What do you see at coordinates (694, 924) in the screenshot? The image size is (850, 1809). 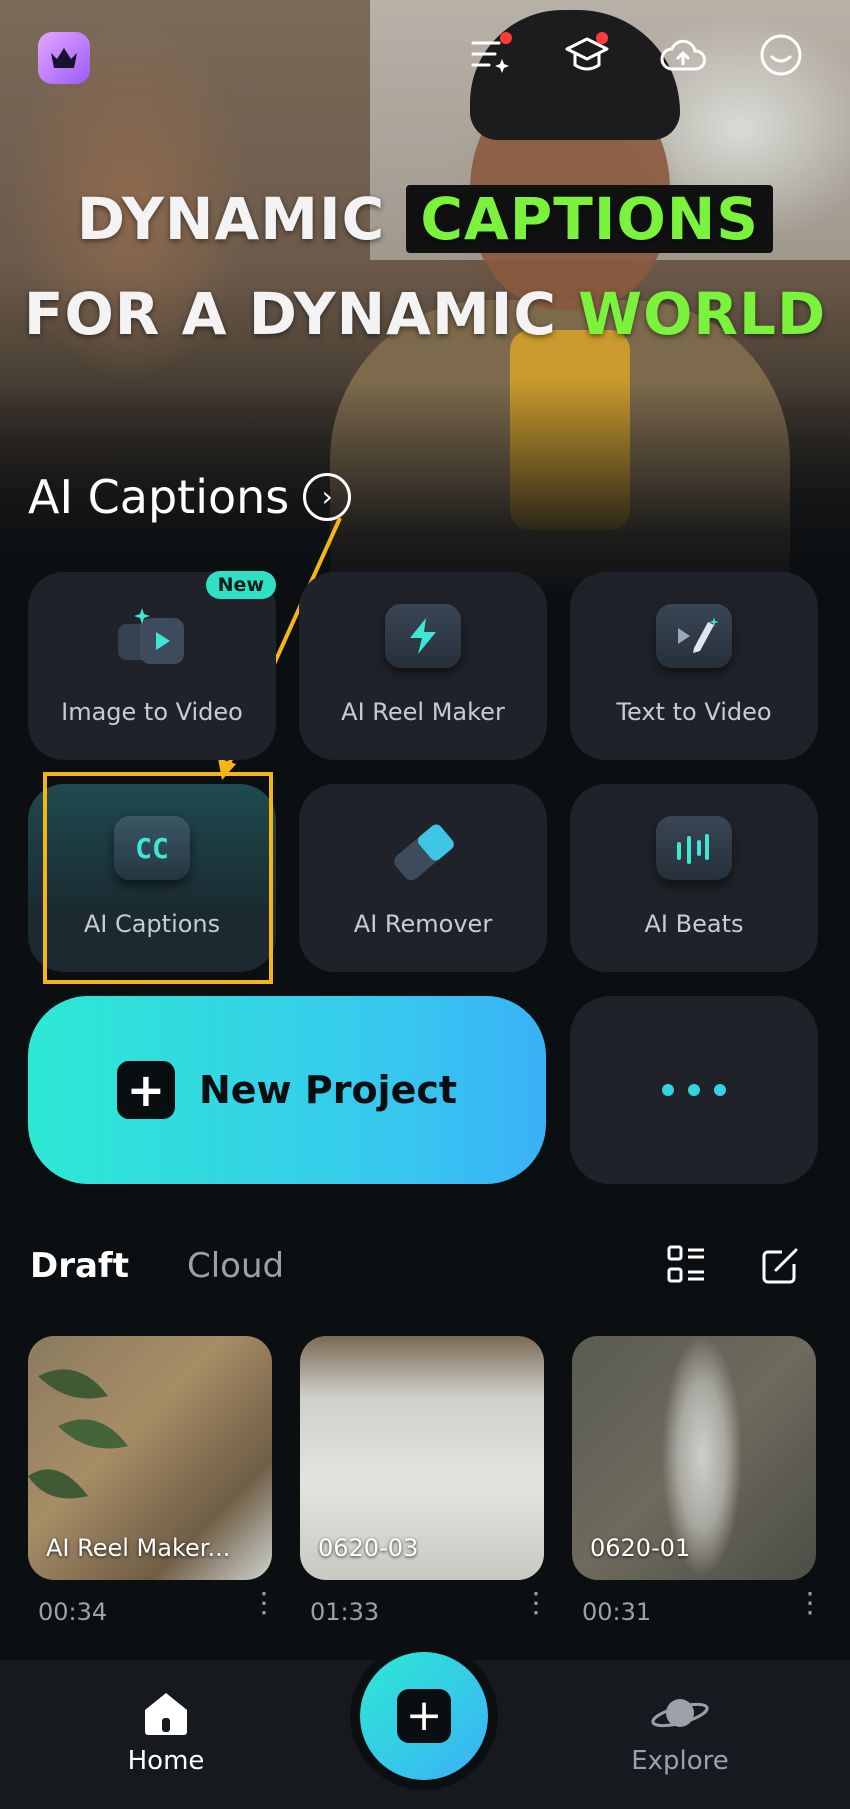 I see `tool-label: AI Beats` at bounding box center [694, 924].